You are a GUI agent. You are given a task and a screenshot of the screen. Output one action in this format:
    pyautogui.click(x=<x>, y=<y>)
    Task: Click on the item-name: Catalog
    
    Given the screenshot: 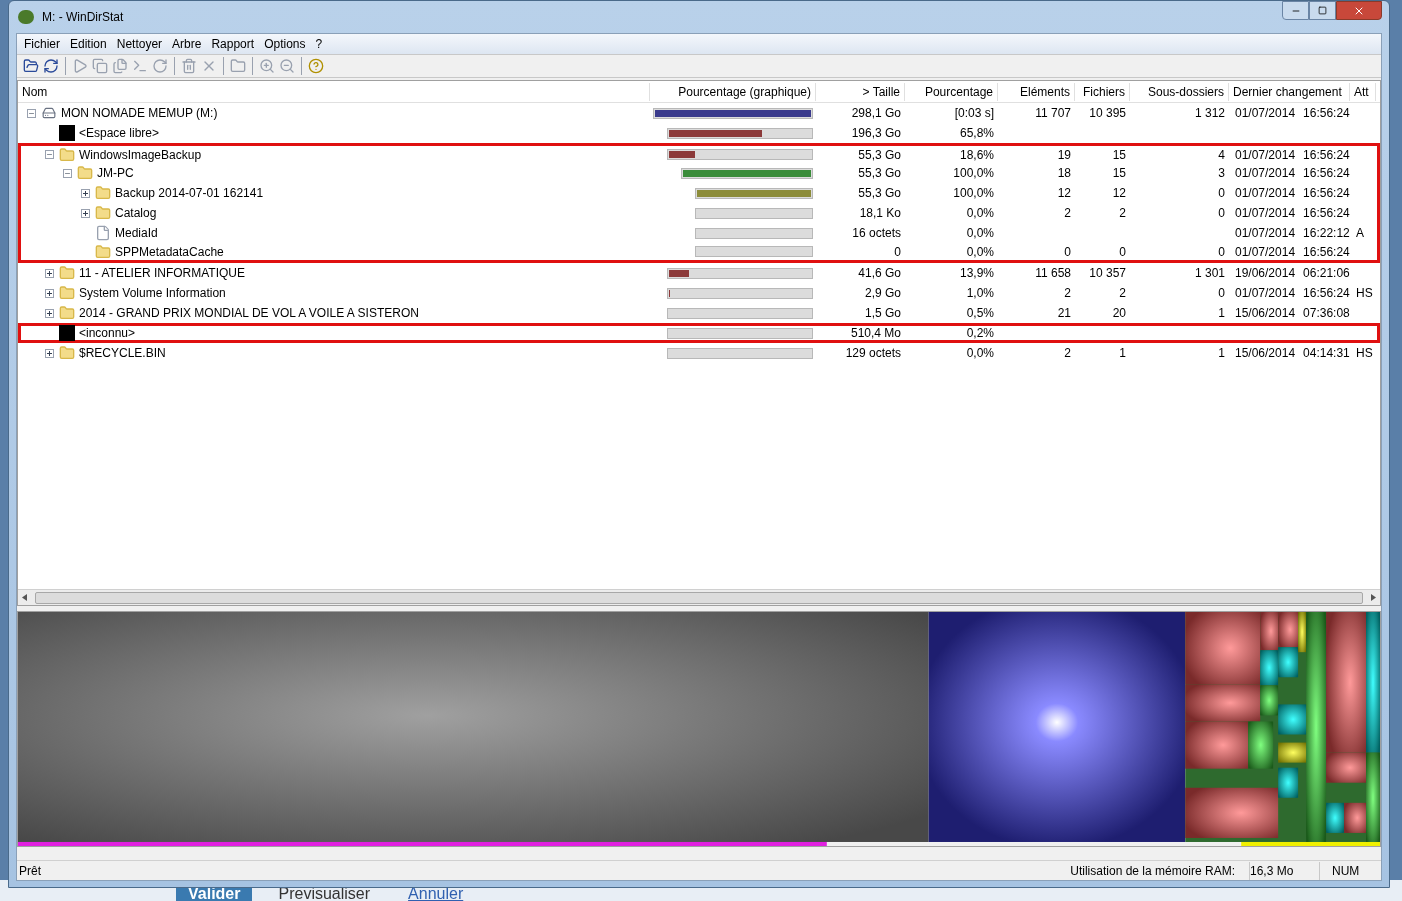 What is the action you would take?
    pyautogui.click(x=136, y=213)
    